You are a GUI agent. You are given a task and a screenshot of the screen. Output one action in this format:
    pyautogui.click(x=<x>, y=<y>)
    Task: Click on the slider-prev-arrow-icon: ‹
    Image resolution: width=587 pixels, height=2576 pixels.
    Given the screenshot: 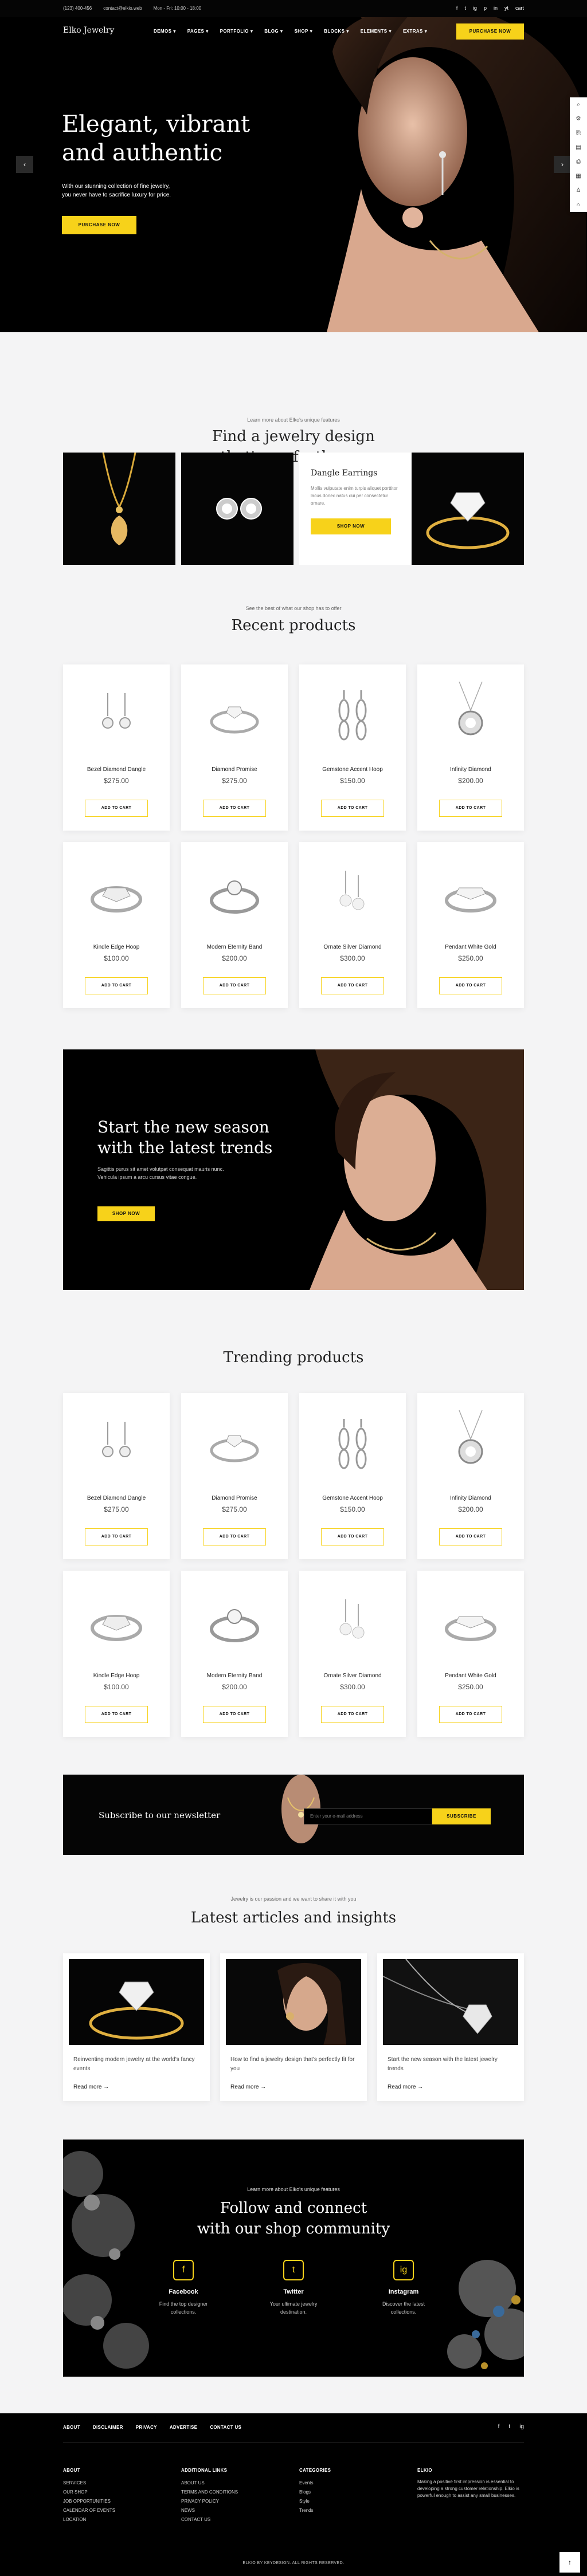 What is the action you would take?
    pyautogui.click(x=24, y=164)
    